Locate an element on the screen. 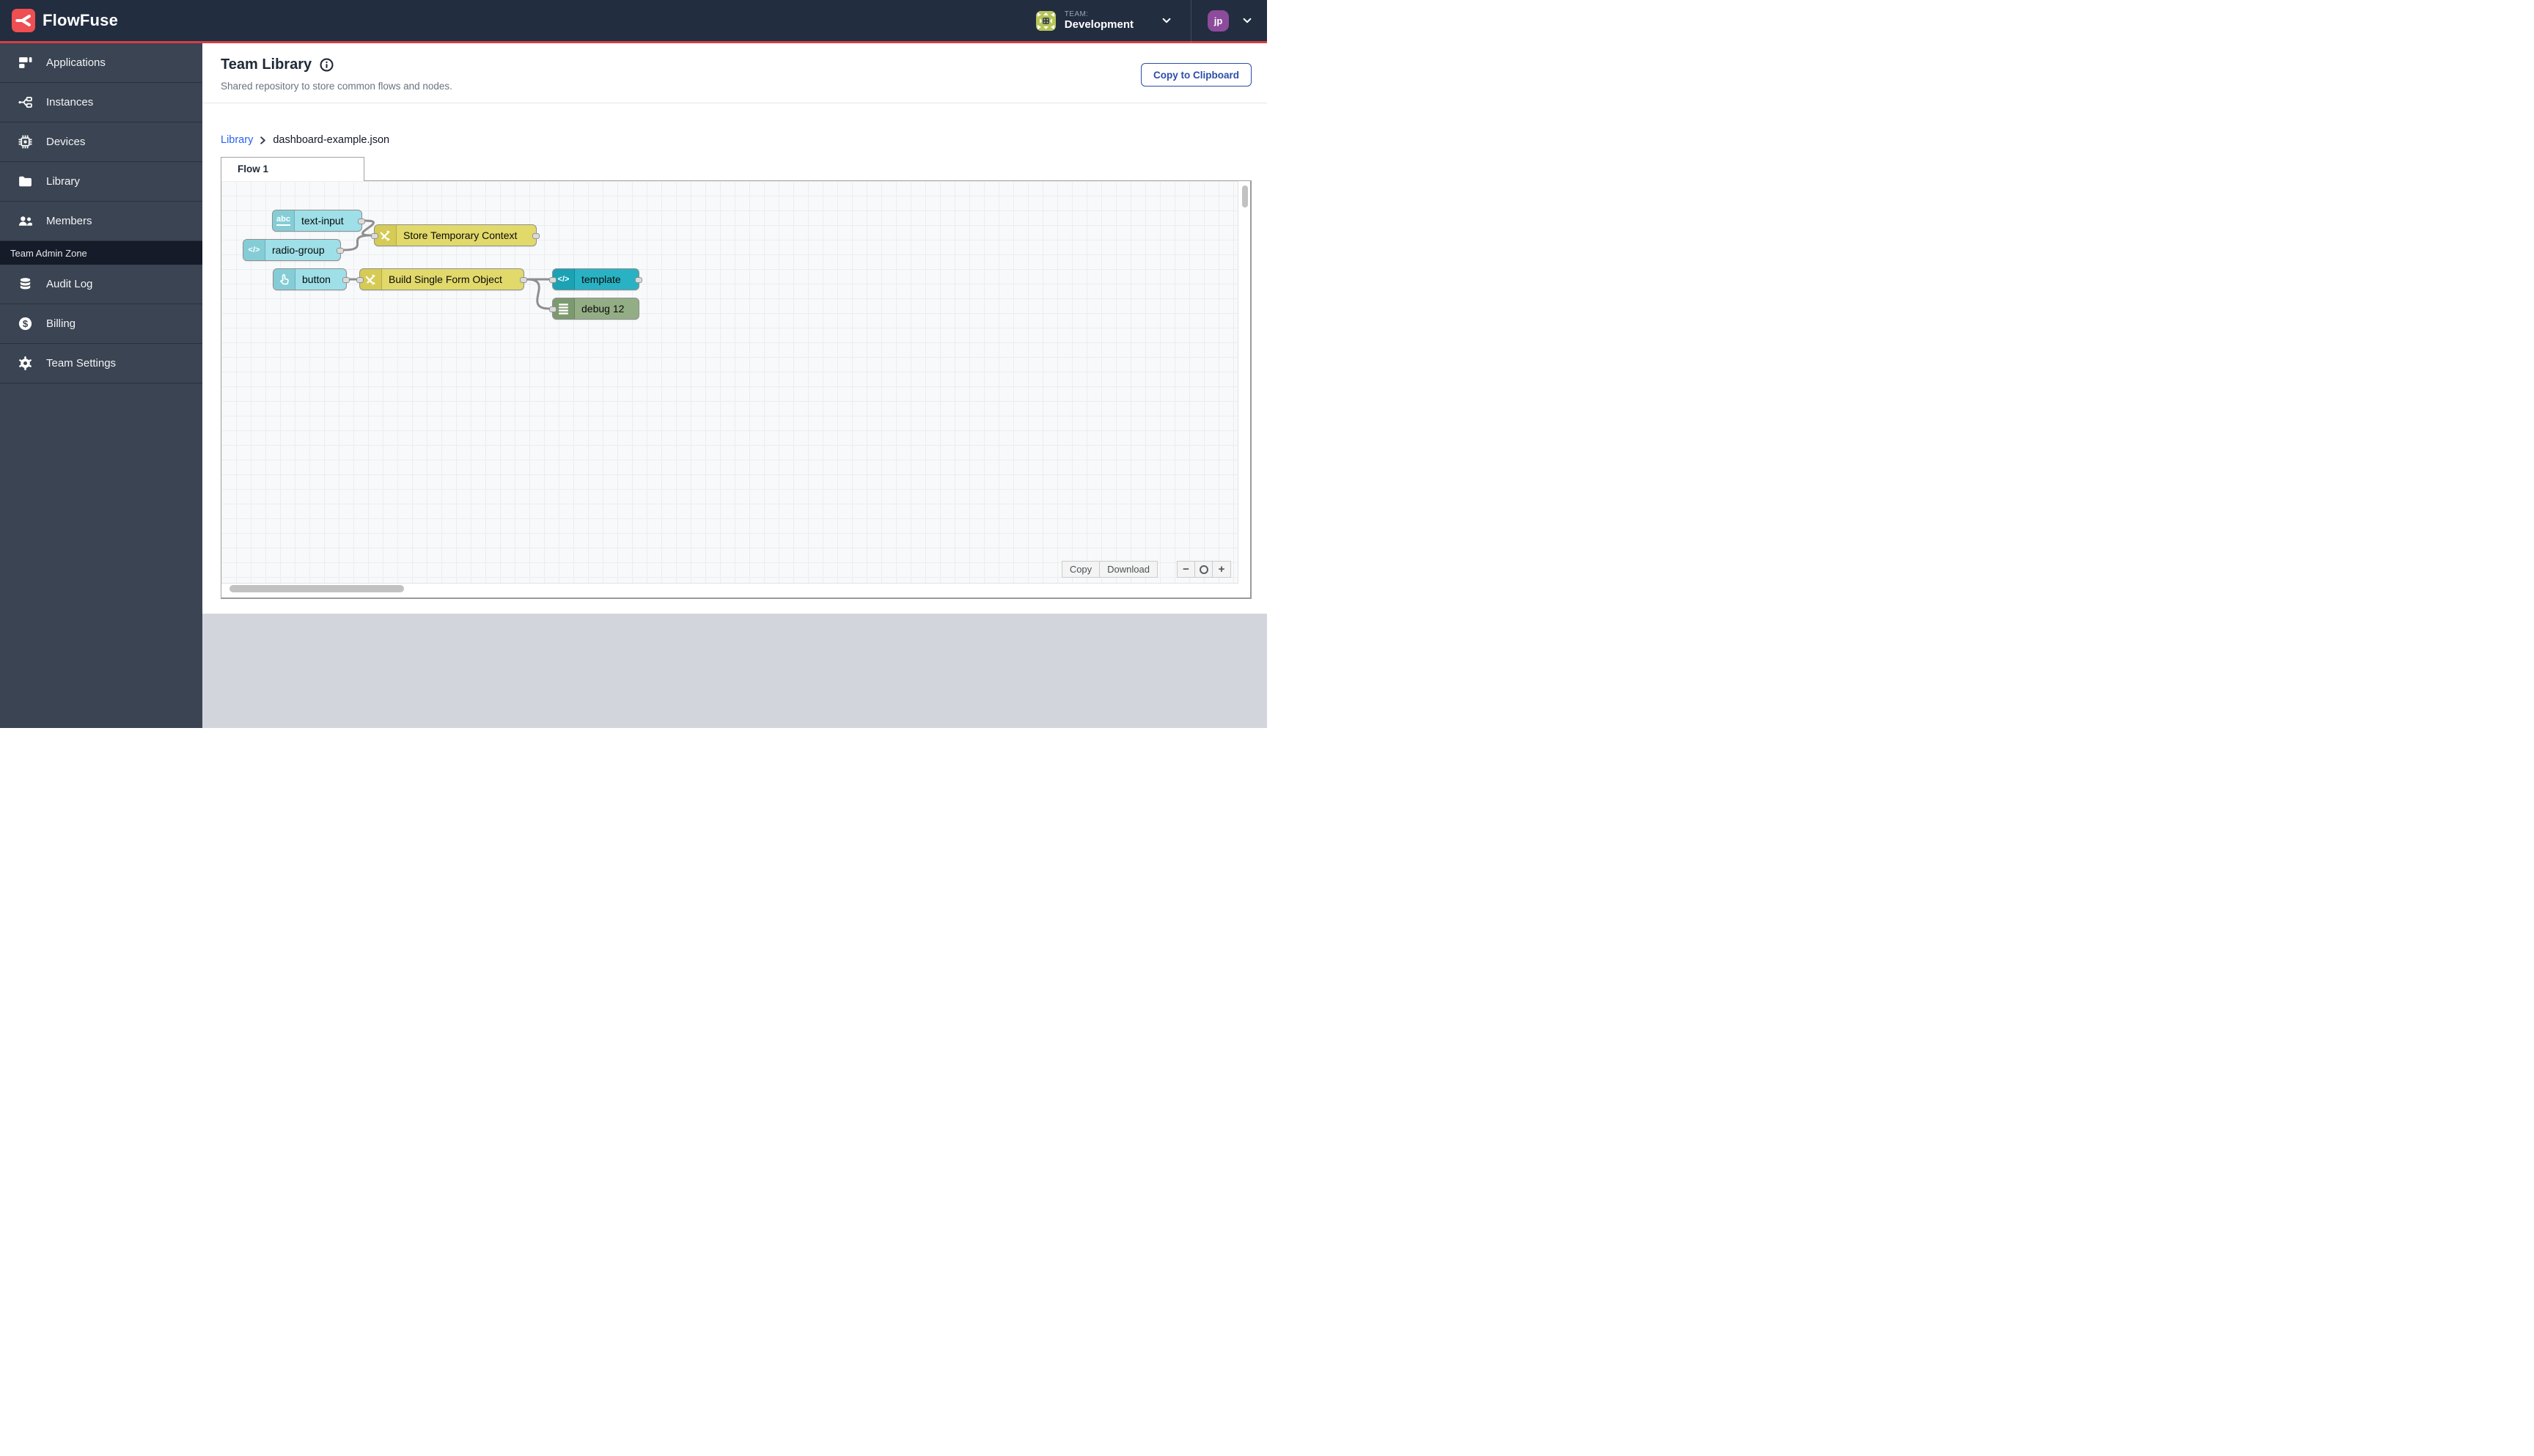 The width and height of the screenshot is (2534, 1456). abc-icon: abc is located at coordinates (284, 220).